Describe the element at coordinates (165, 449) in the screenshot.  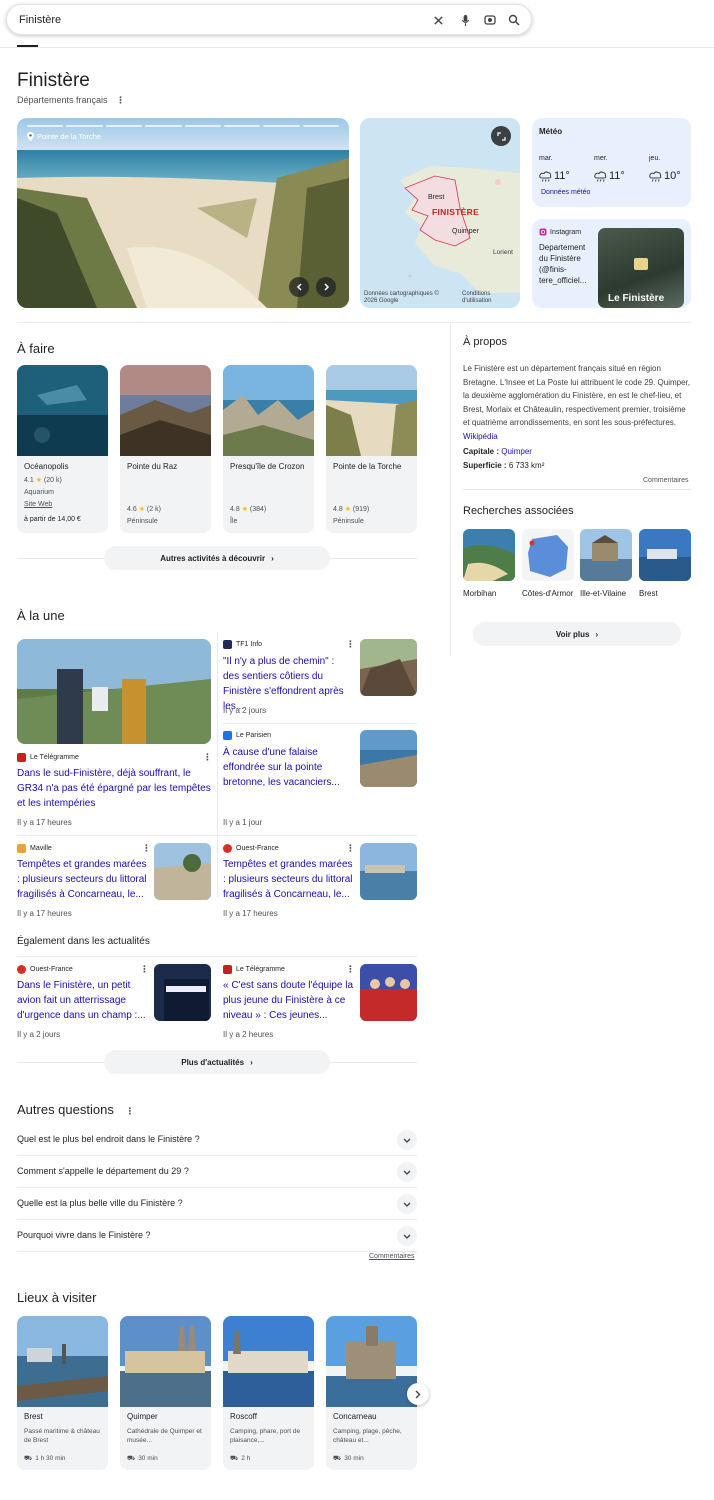
I see `activity-card: Pointe du Raz 4.6 ★ (2 k) Péninsule` at that location.